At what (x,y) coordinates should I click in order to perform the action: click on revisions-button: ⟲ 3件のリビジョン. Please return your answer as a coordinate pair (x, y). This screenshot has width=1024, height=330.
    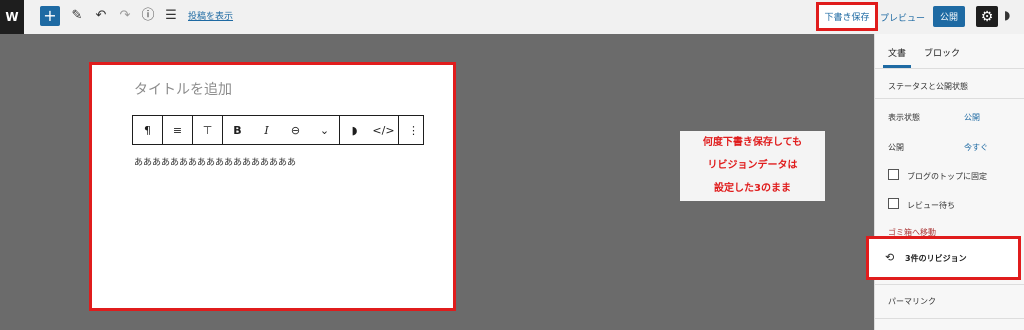
    Looking at the image, I should click on (943, 258).